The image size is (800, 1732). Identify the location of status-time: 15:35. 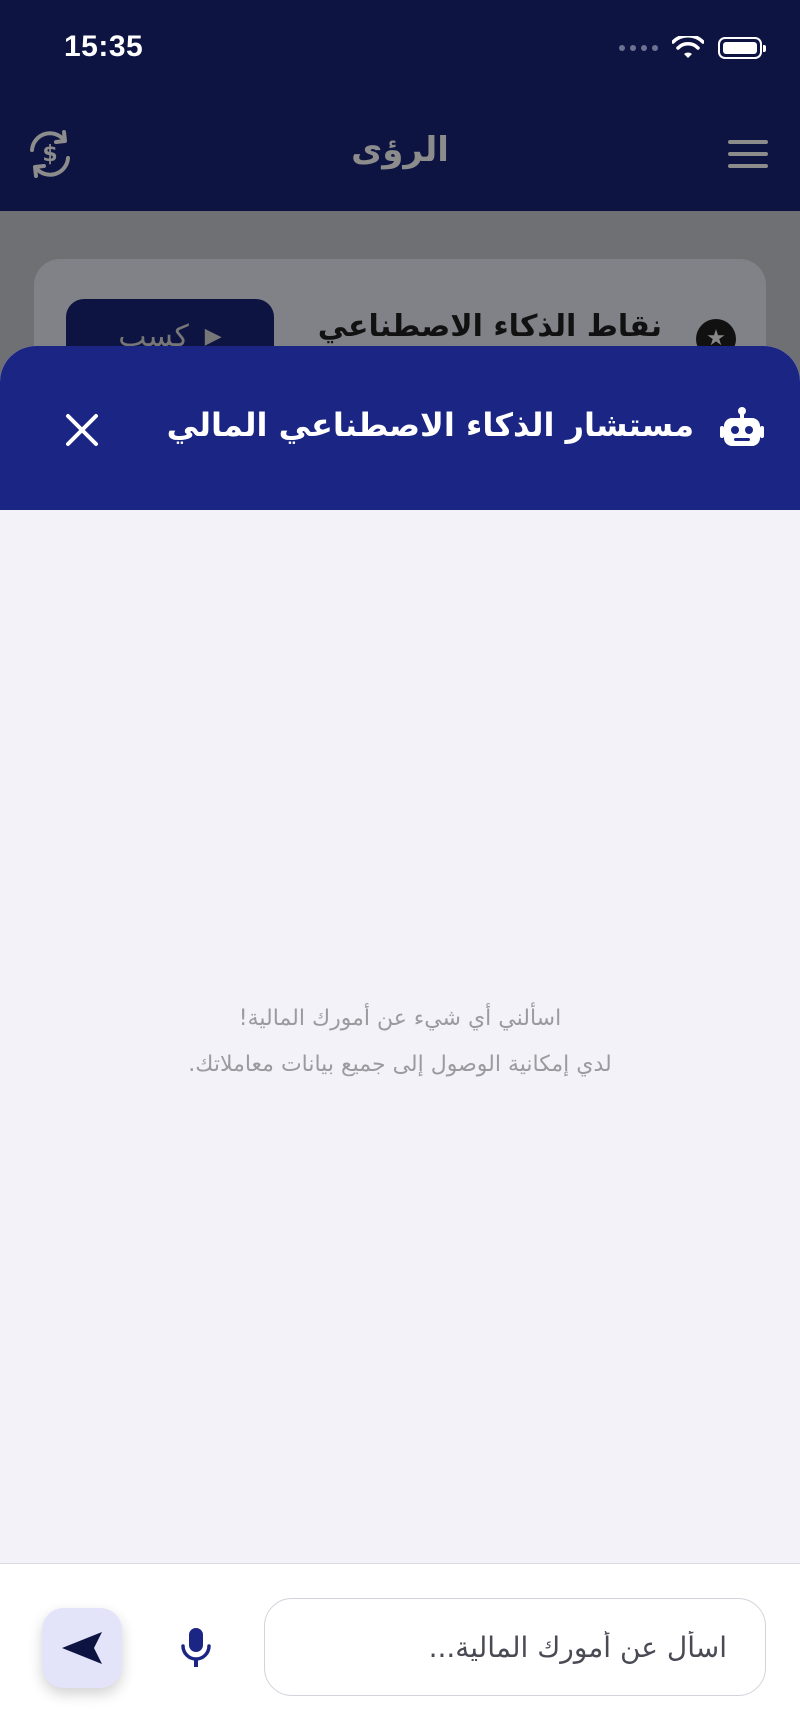
(104, 46).